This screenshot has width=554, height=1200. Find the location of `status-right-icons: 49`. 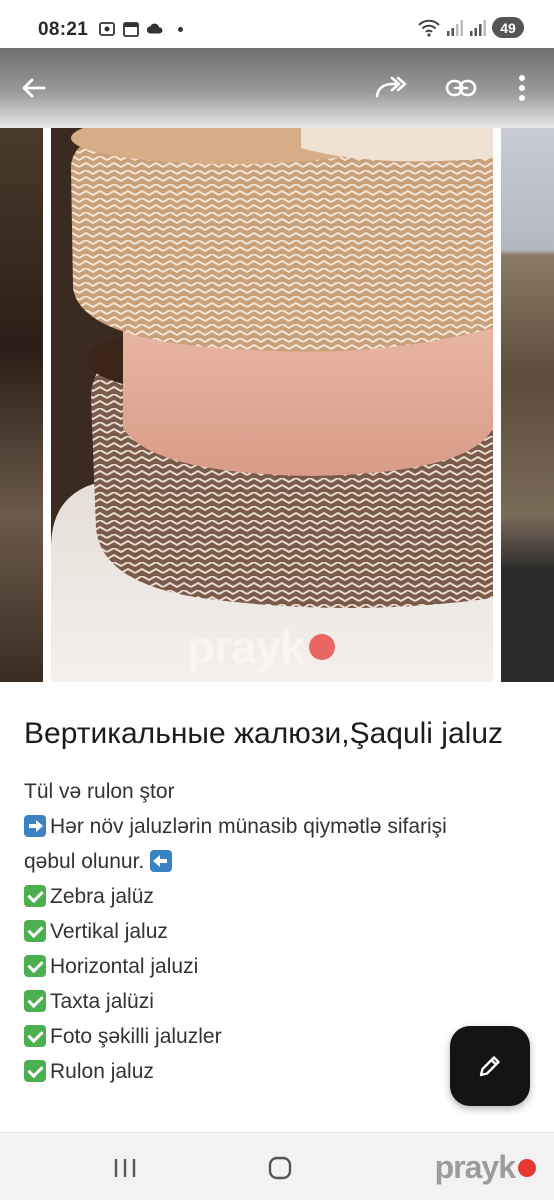

status-right-icons: 49 is located at coordinates (470, 27).